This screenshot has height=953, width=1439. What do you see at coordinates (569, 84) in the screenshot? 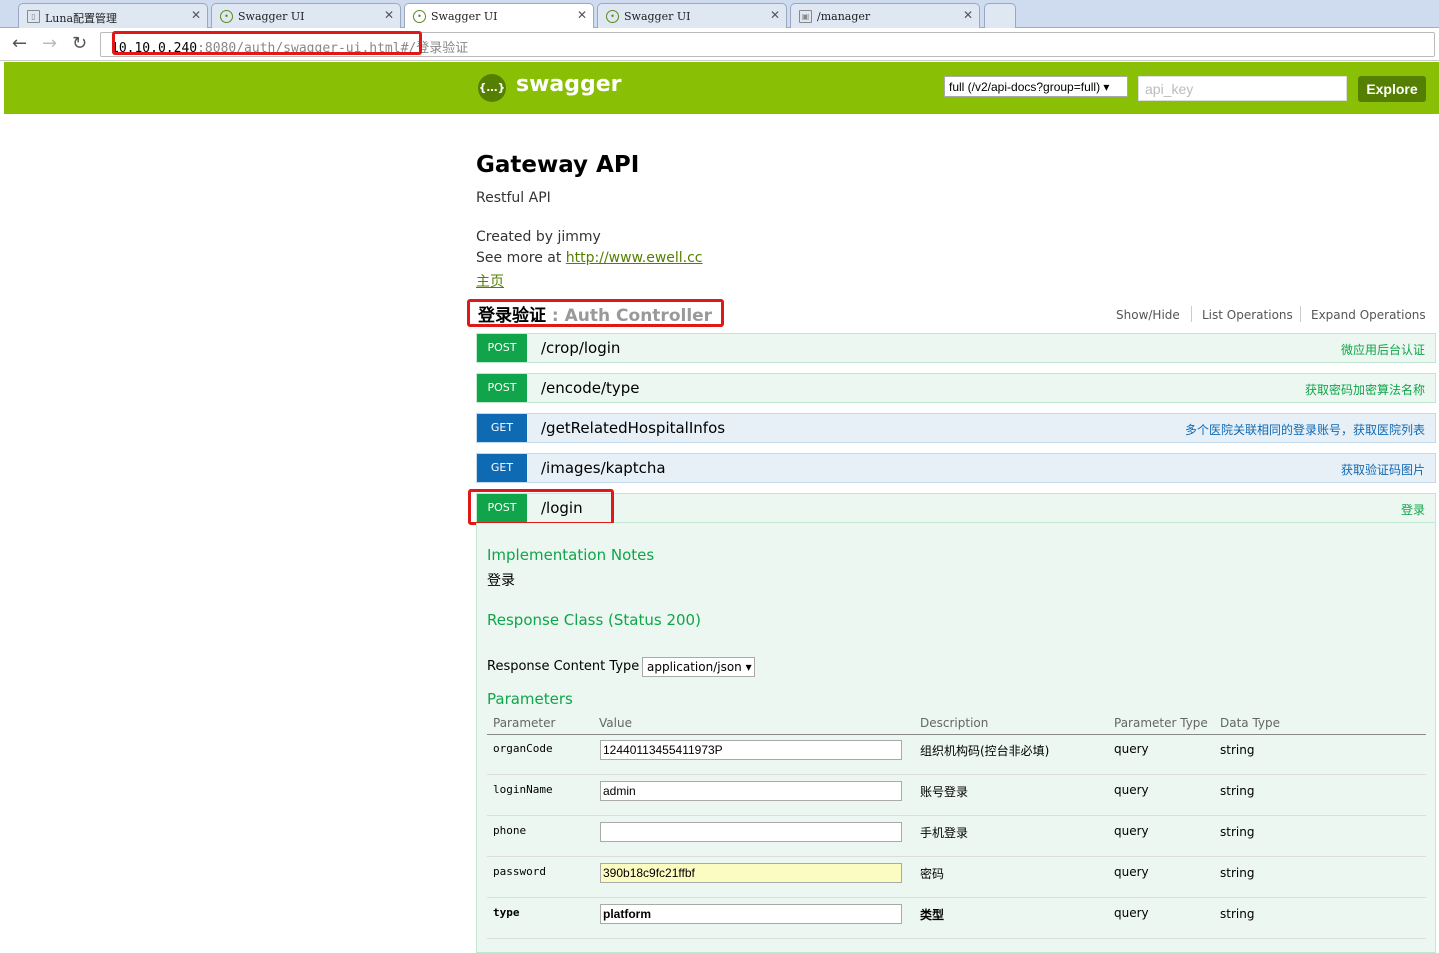
I see `swagger-logo-text: swagger` at bounding box center [569, 84].